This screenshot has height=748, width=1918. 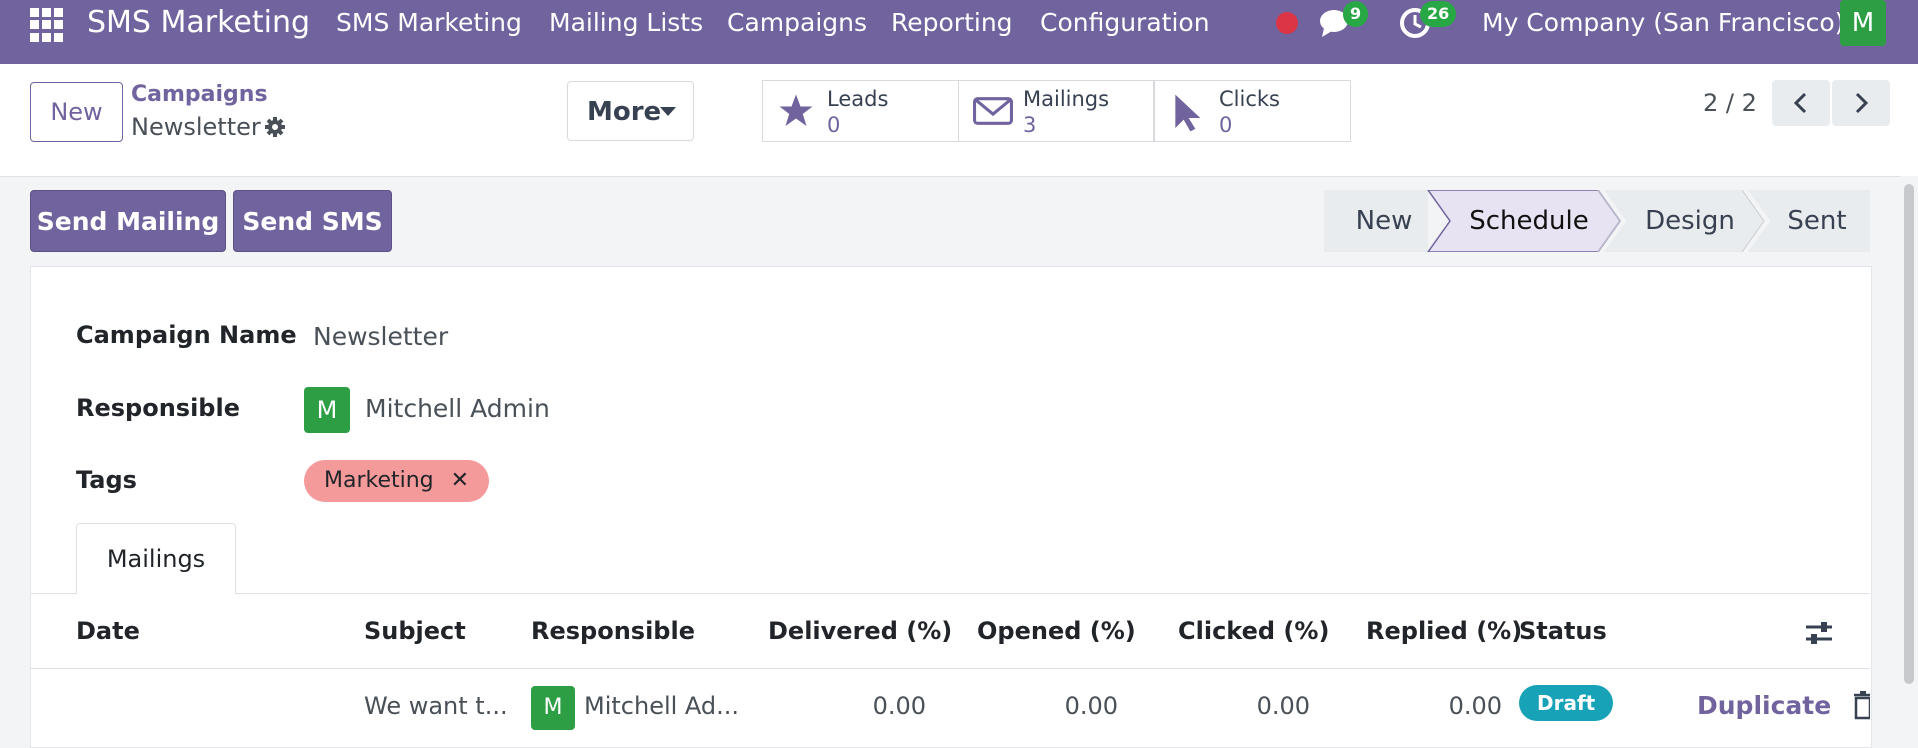 What do you see at coordinates (624, 112) in the screenshot?
I see `more-label: More` at bounding box center [624, 112].